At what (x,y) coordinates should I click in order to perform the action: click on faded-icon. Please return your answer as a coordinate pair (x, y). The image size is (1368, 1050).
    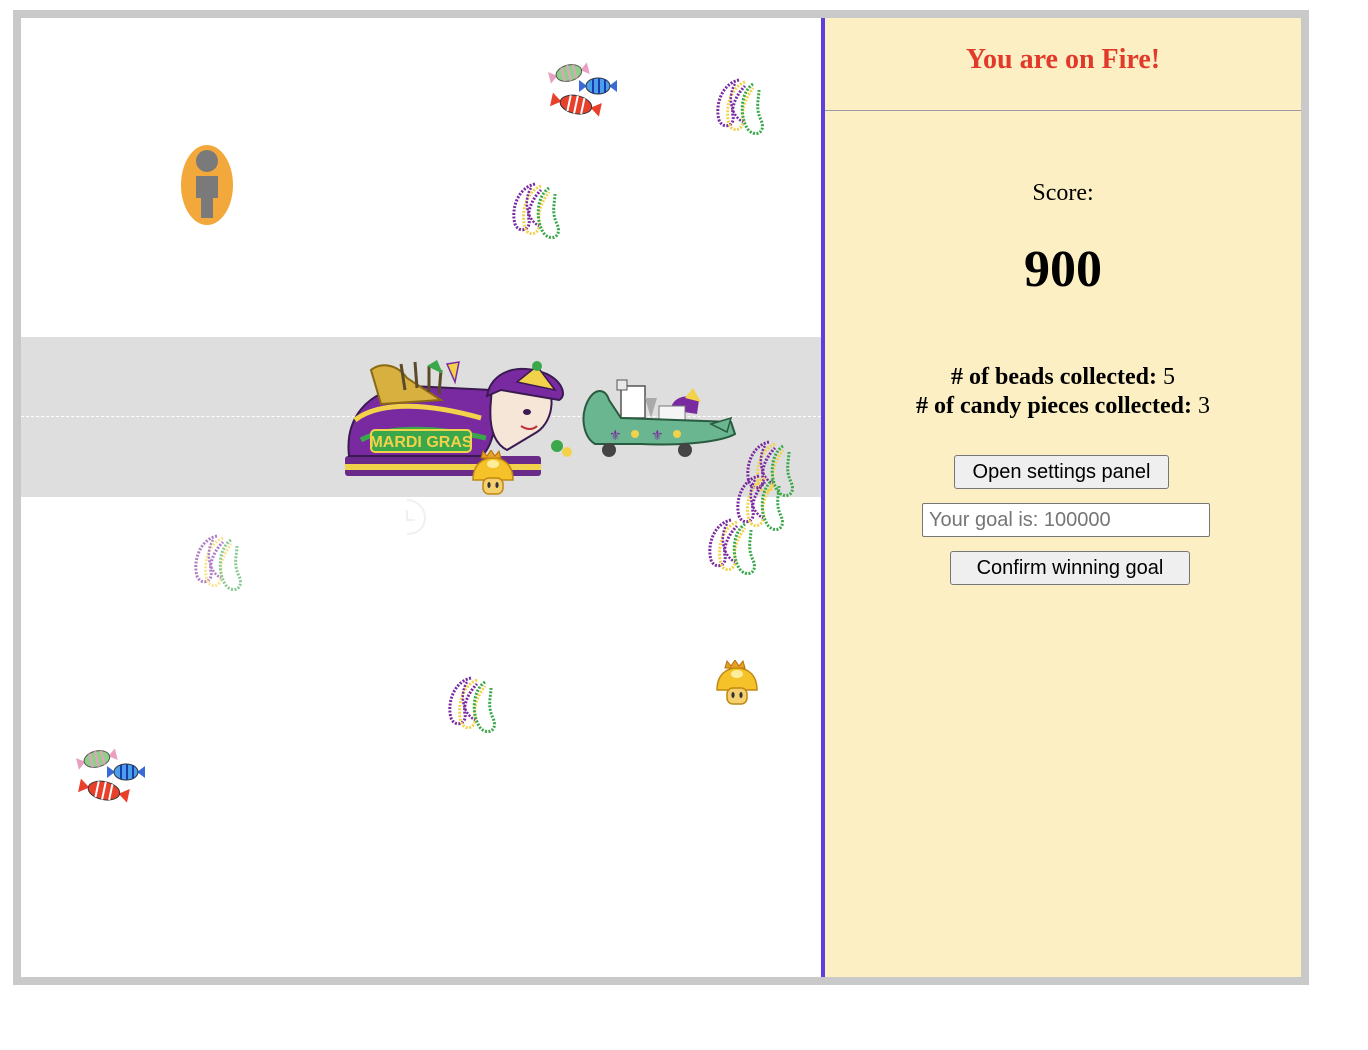
    Looking at the image, I should click on (416, 517).